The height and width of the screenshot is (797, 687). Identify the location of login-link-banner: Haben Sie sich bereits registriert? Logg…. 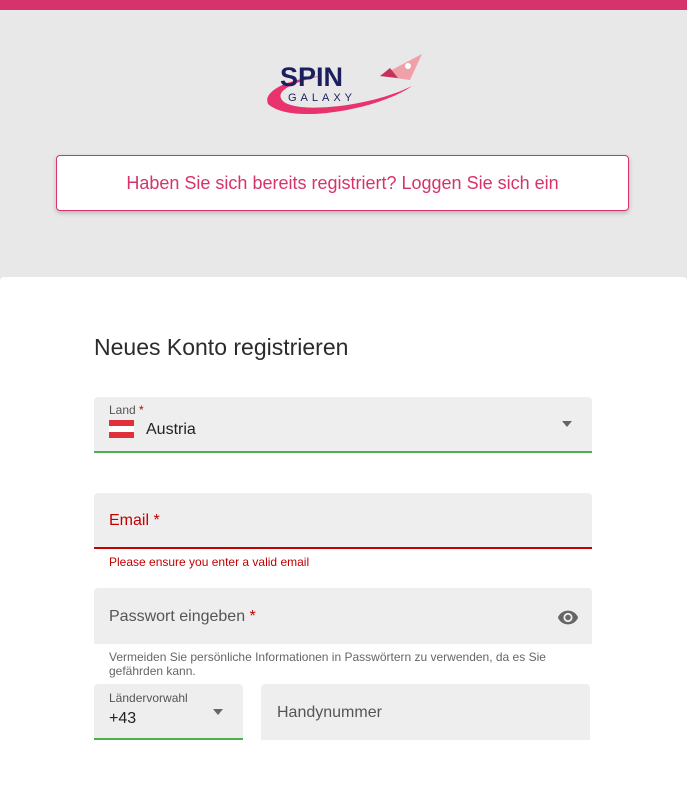
(342, 183).